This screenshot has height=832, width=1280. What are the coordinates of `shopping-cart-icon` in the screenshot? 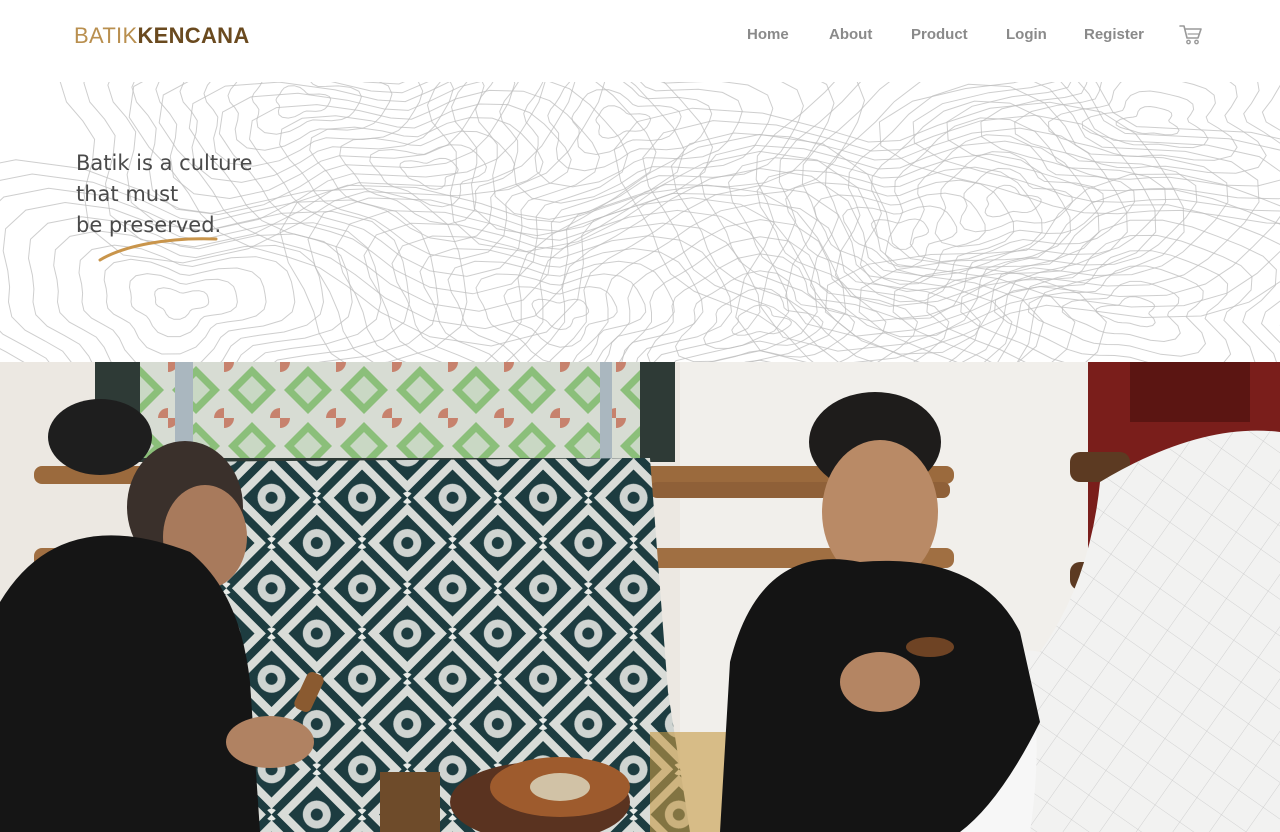 It's located at (1191, 35).